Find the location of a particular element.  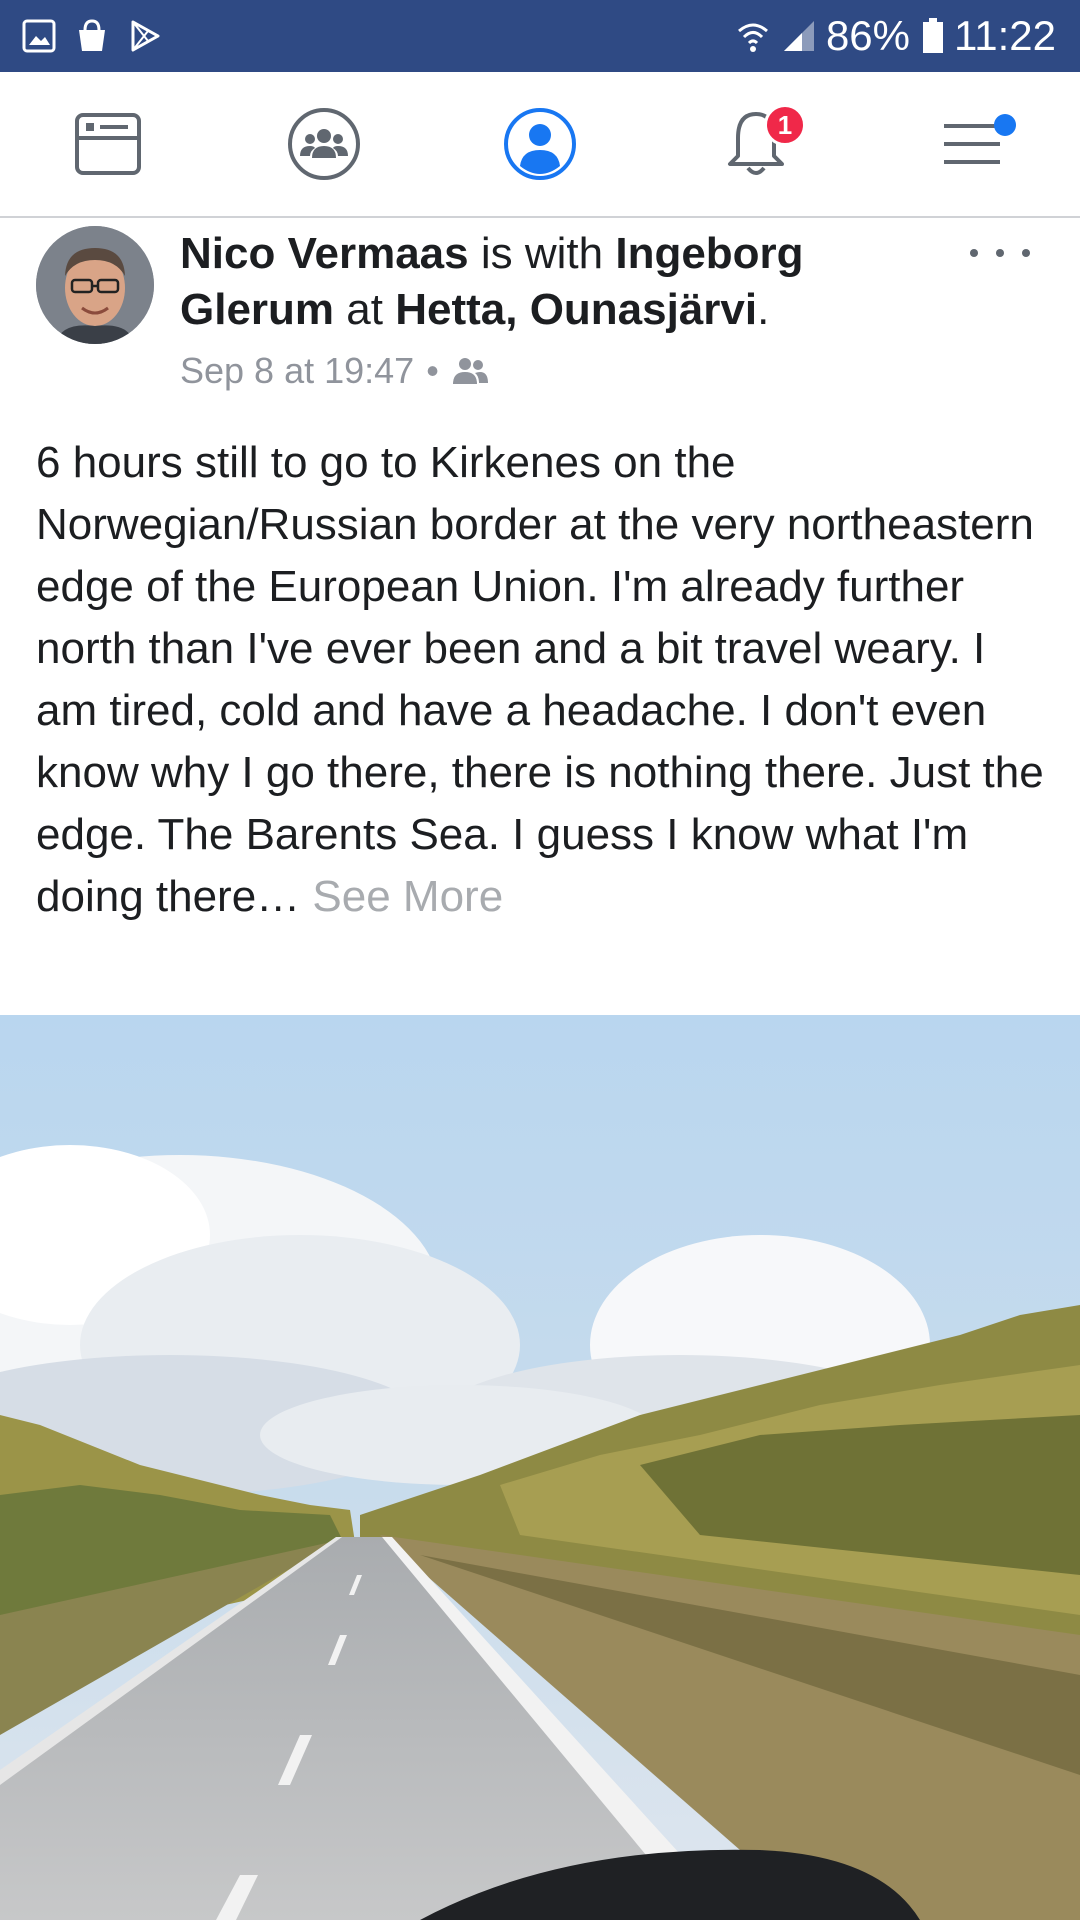

nav-profile is located at coordinates (540, 144).